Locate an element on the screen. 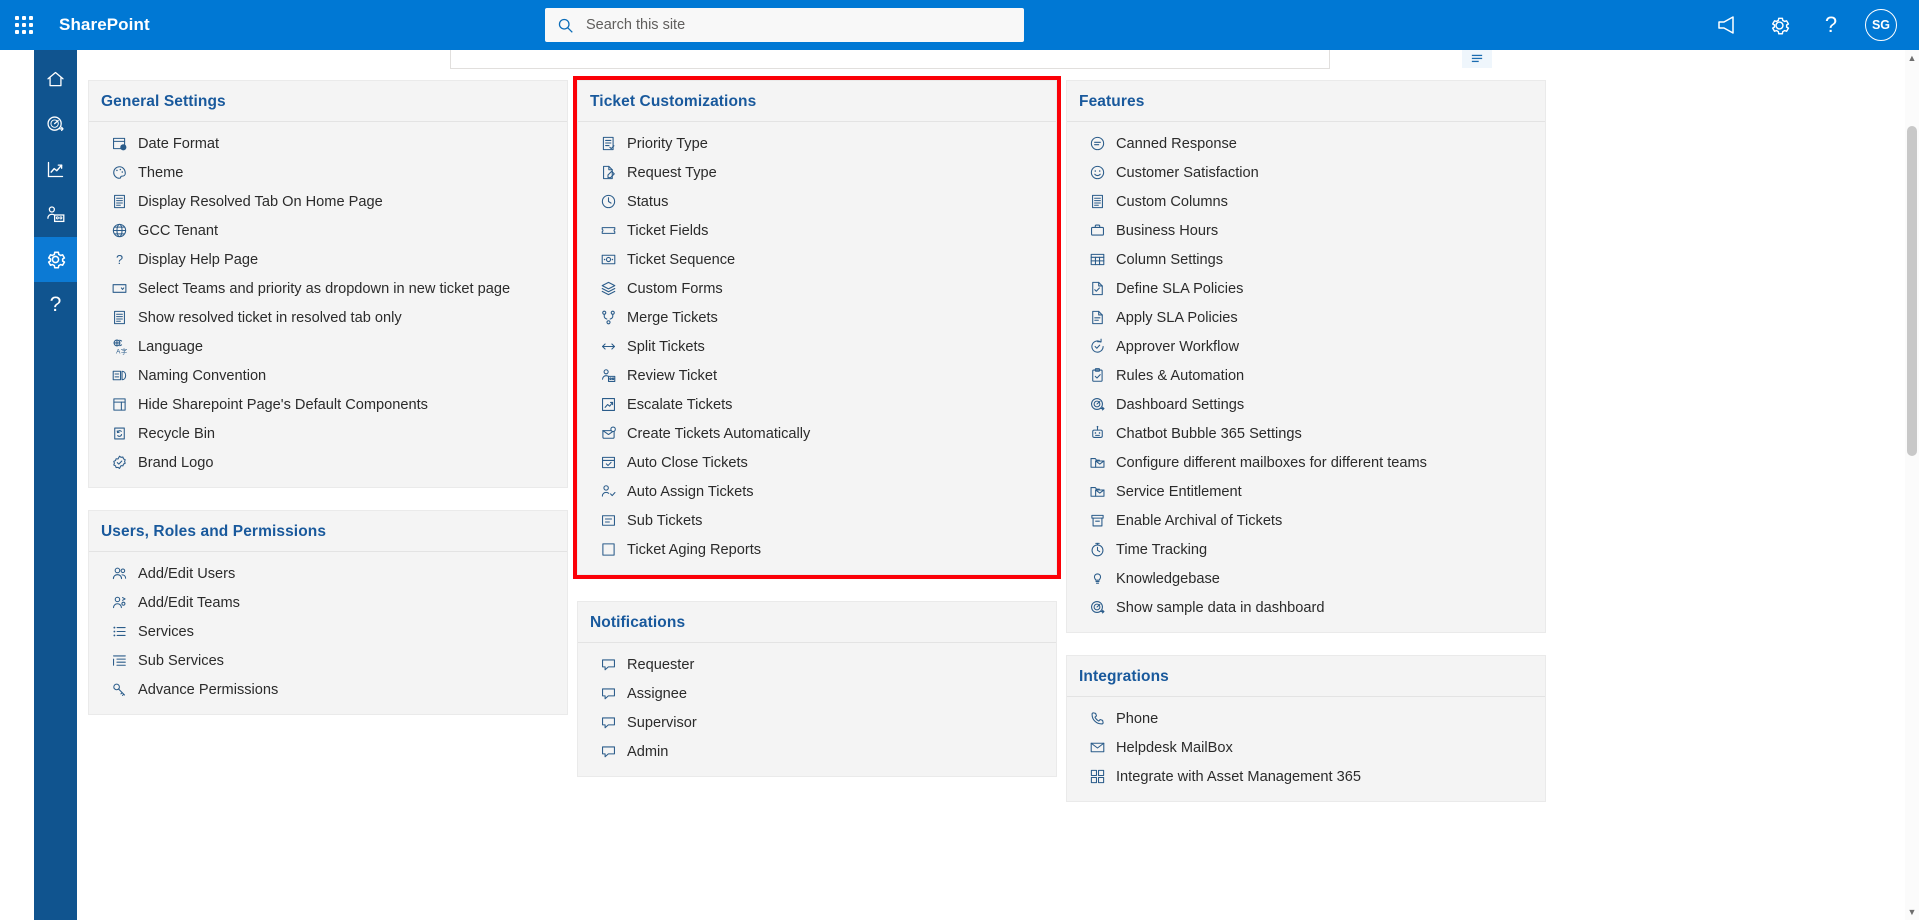 Image resolution: width=1919 pixels, height=920 pixels. setting-item: Helpdesk MailBox is located at coordinates (1306, 747).